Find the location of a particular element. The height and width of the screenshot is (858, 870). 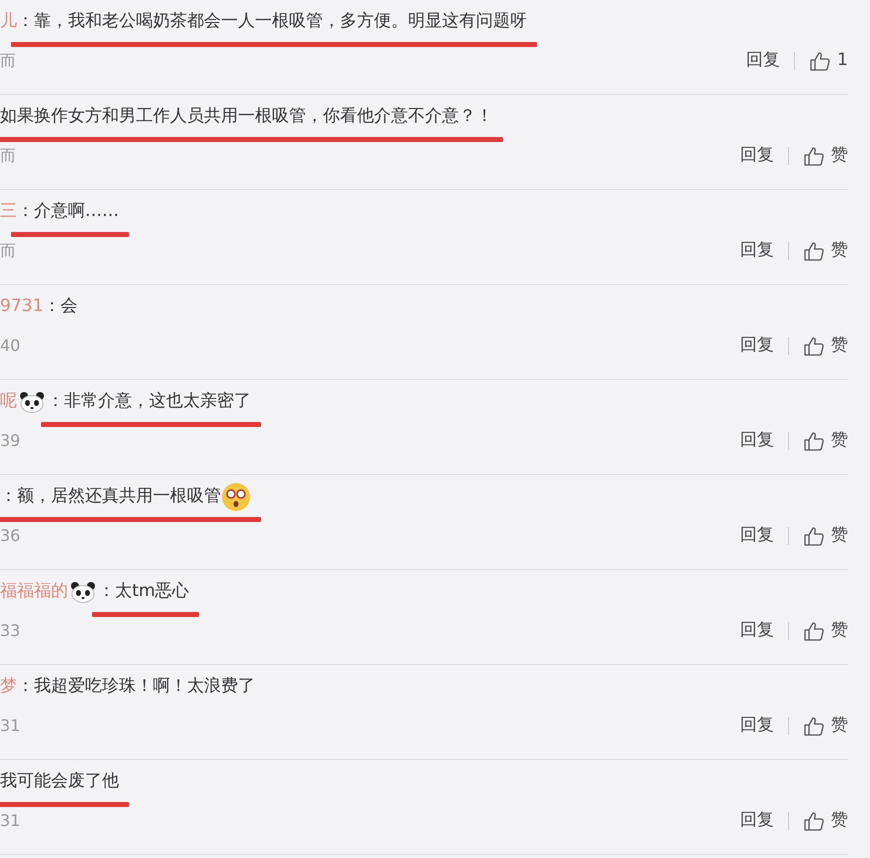

comment-time: 33 is located at coordinates (10, 631).